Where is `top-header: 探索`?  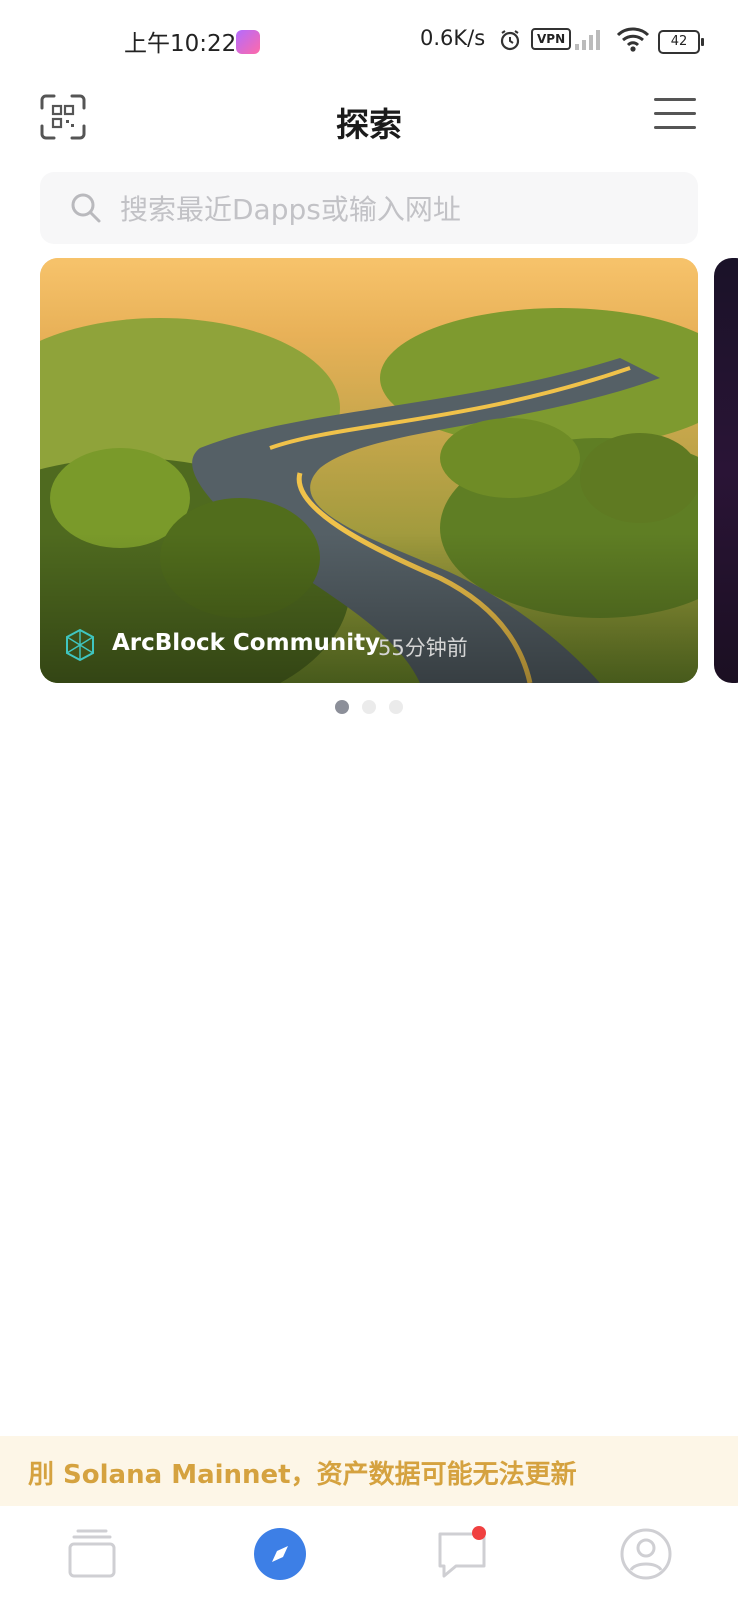
top-header: 探索 is located at coordinates (369, 120).